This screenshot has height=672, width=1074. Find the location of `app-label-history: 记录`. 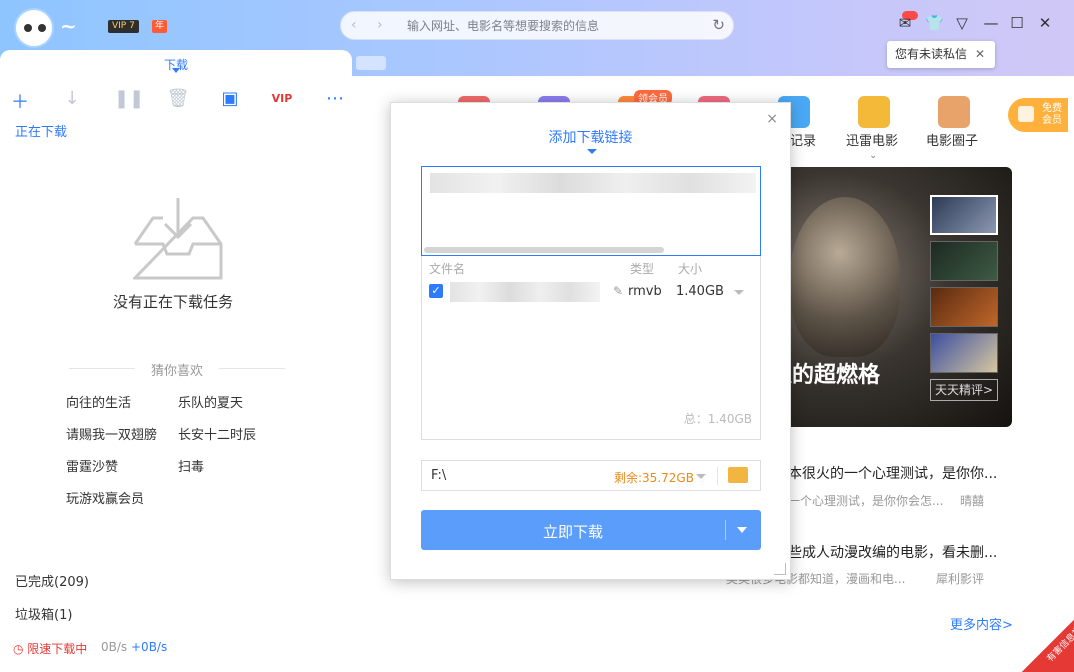

app-label-history: 记录 is located at coordinates (803, 139).